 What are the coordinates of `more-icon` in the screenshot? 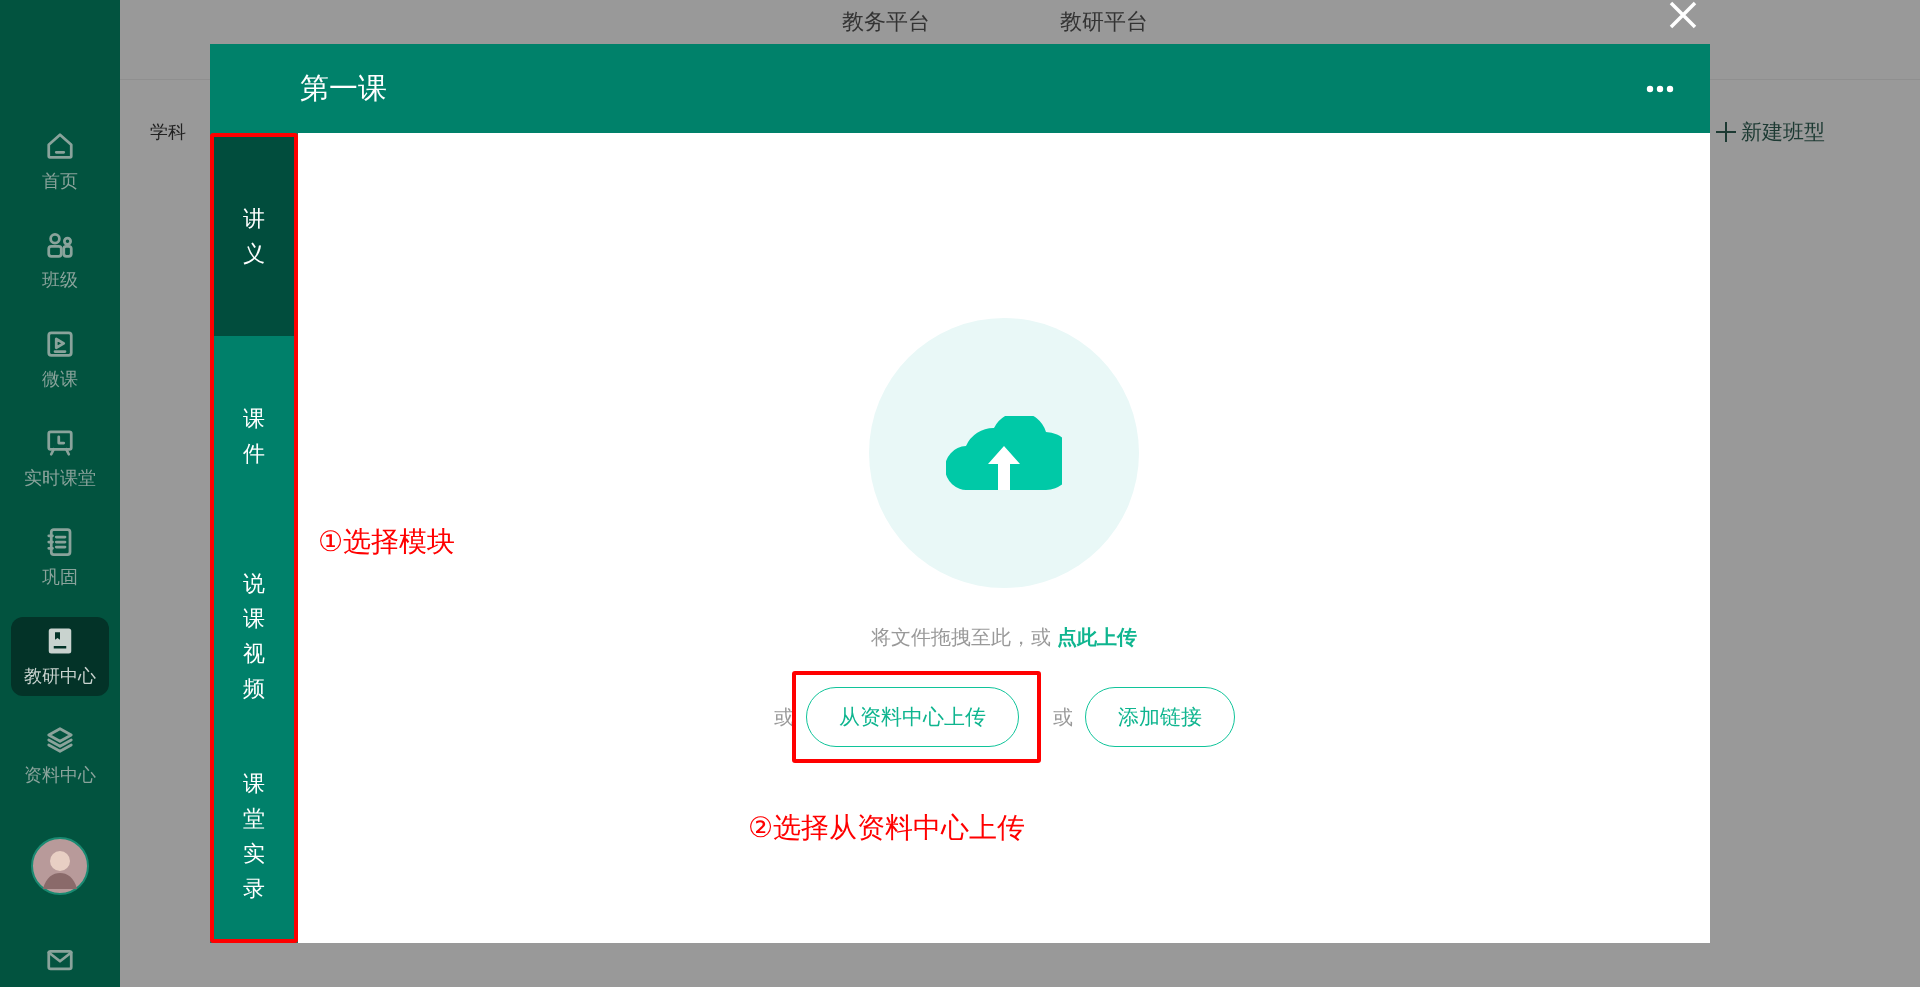 It's located at (1660, 88).